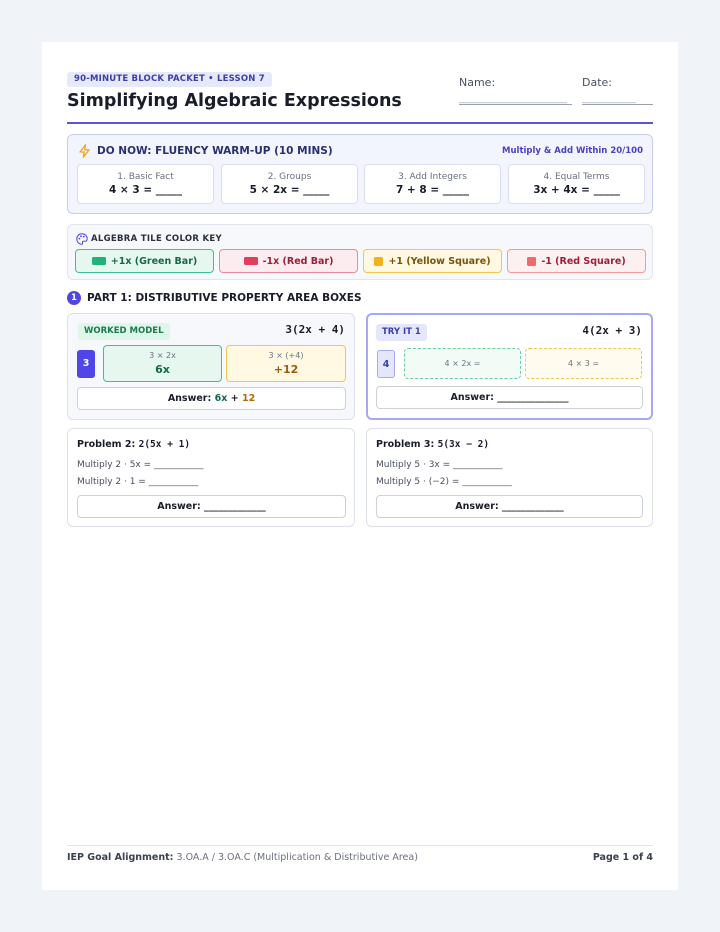  What do you see at coordinates (162, 355) in the screenshot?
I see `cell-work: 3 × 2x` at bounding box center [162, 355].